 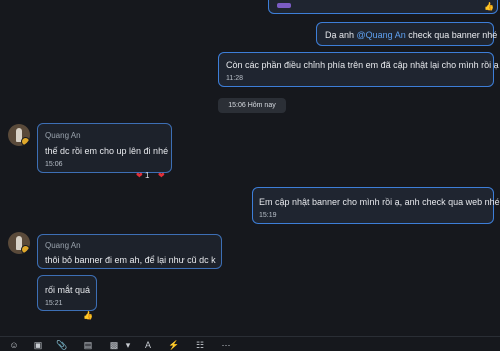 What do you see at coordinates (54, 164) in the screenshot?
I see `message-time: 15:06` at bounding box center [54, 164].